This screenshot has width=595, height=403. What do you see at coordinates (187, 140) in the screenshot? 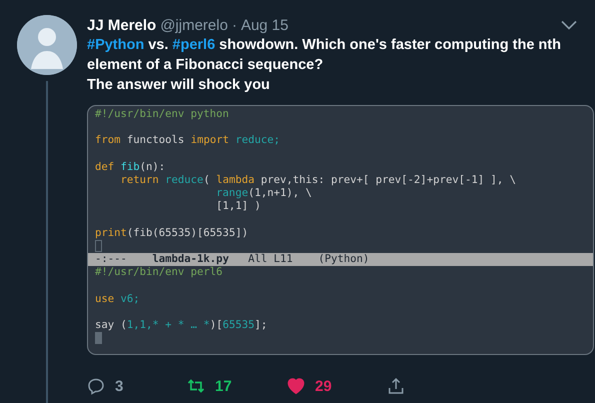
I see `code-line: from functools import reduce;` at bounding box center [187, 140].